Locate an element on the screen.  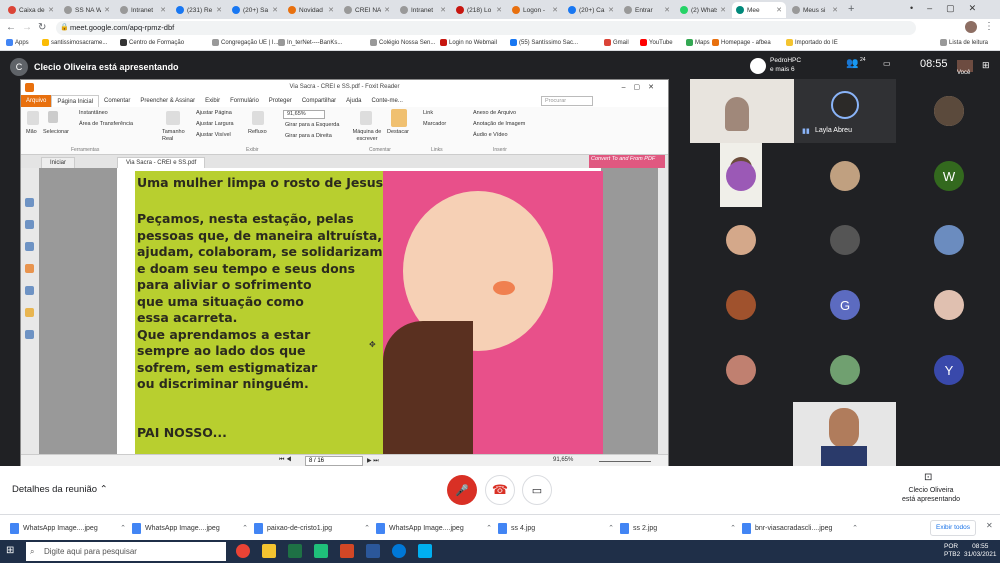
foxit-menu-item: Arquivo is located at coordinates (36, 101).